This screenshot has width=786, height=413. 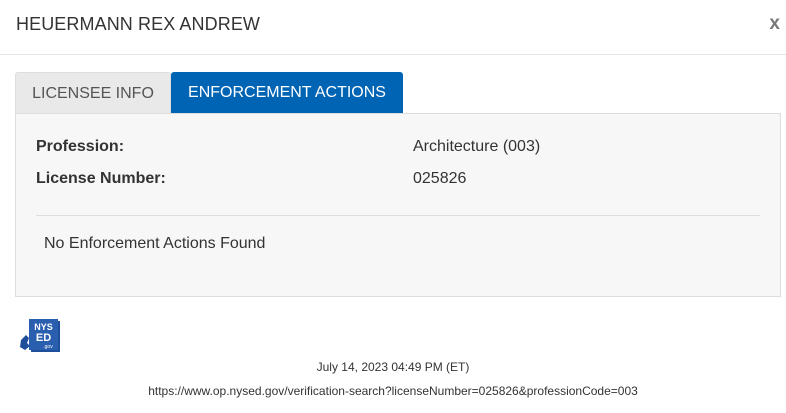 I want to click on logo-text-gov: .gov, so click(x=48, y=347).